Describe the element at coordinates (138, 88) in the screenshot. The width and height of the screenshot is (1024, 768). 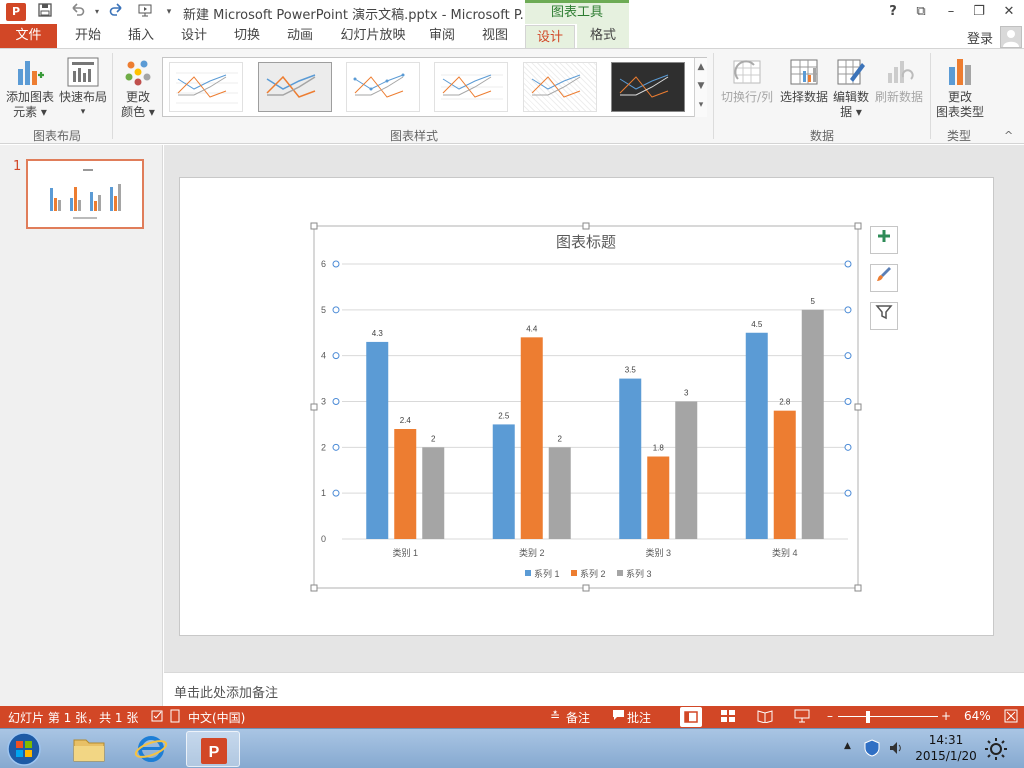
I see `change-colors-button: 更改 颜色 ▾` at that location.